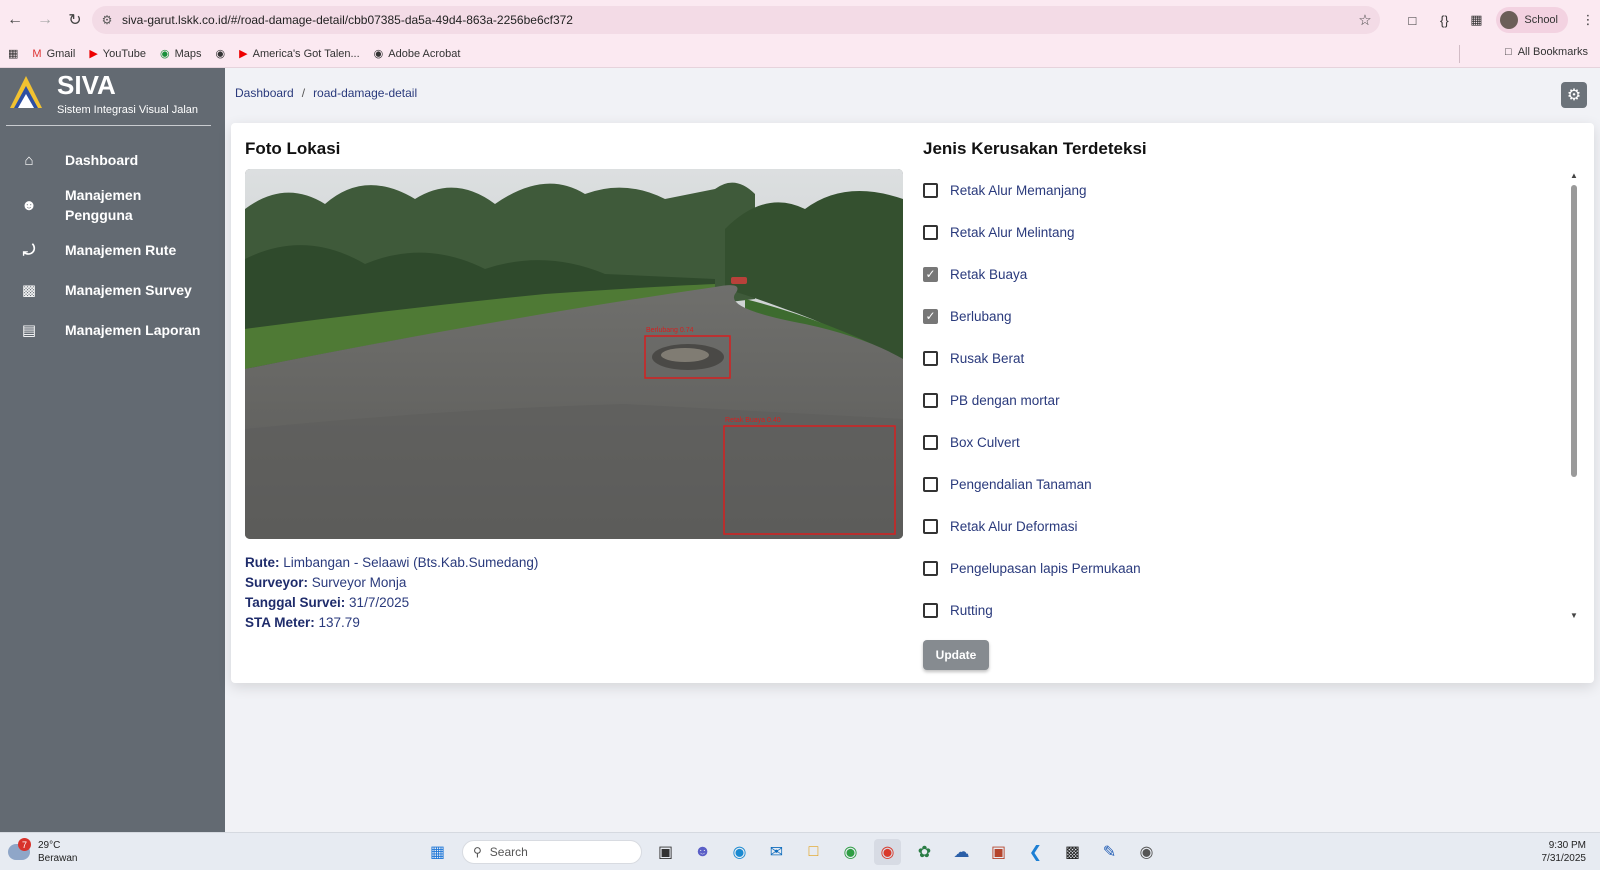  Describe the element at coordinates (42, 851) in the screenshot. I see `weather-widget: 7 29°C Berawan` at that location.